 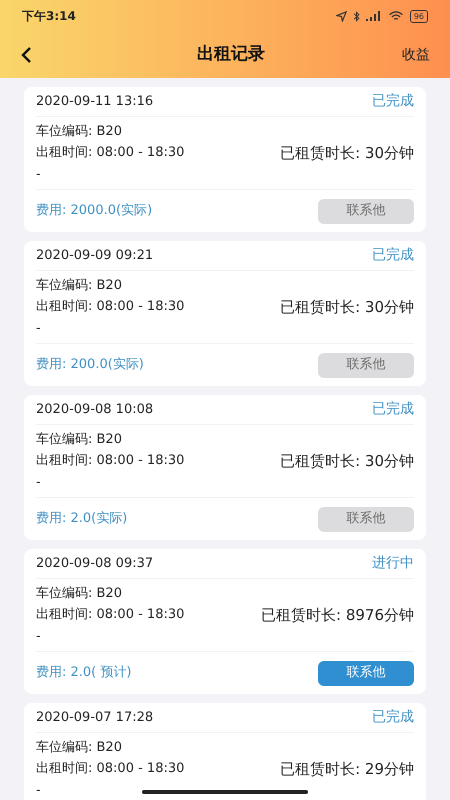 What do you see at coordinates (49, 16) in the screenshot?
I see `status-time: 下午3:14` at bounding box center [49, 16].